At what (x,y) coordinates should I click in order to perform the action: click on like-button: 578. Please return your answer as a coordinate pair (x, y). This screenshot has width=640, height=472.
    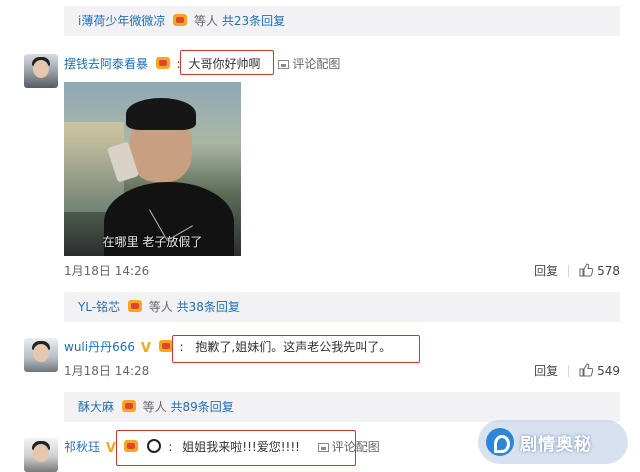
    Looking at the image, I should click on (599, 271).